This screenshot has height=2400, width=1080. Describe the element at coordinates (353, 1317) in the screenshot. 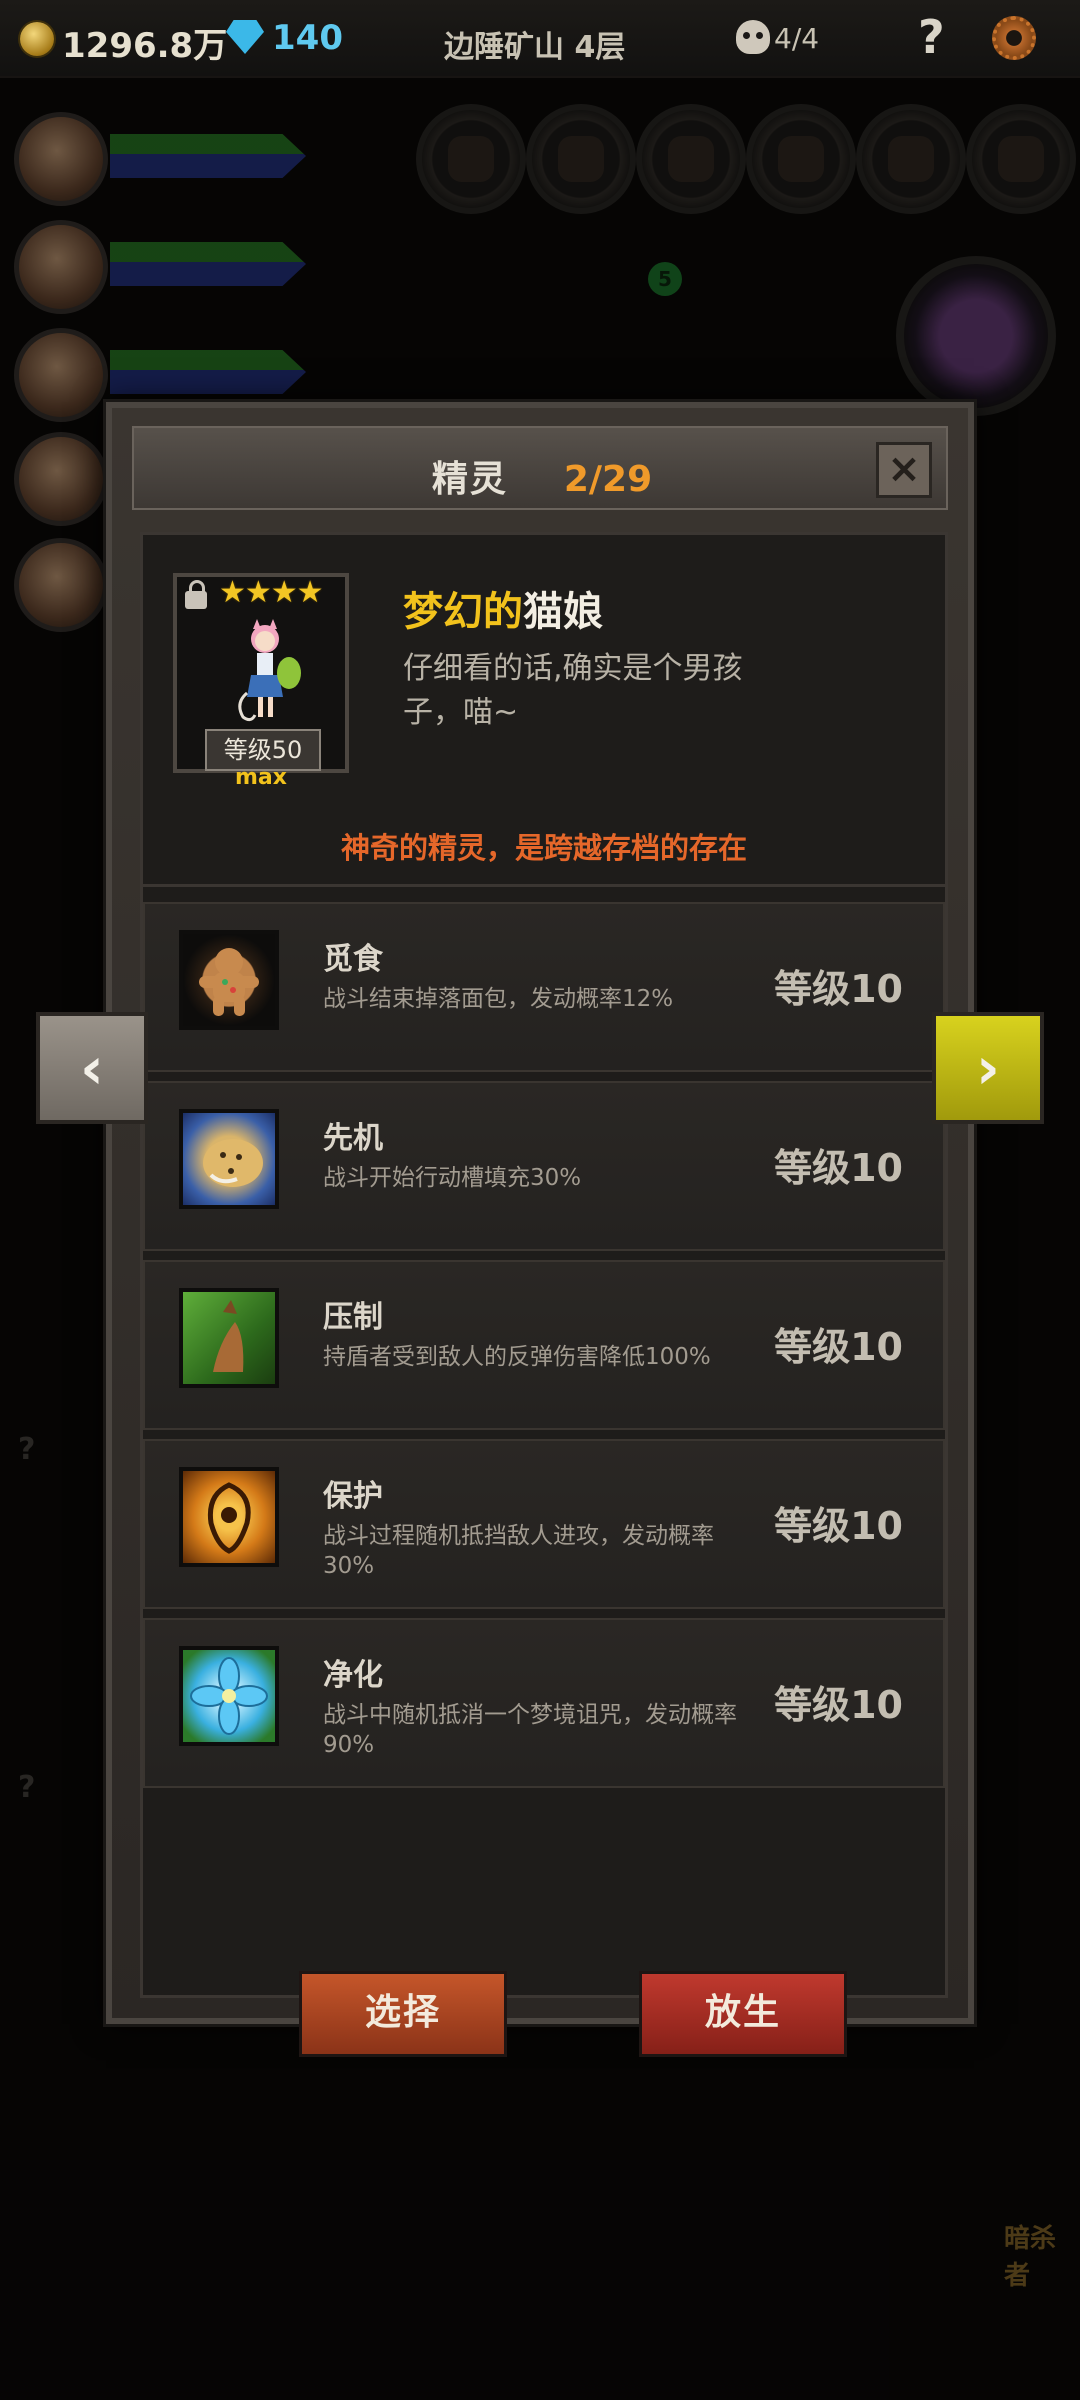

I see `skill-name: 压制` at that location.